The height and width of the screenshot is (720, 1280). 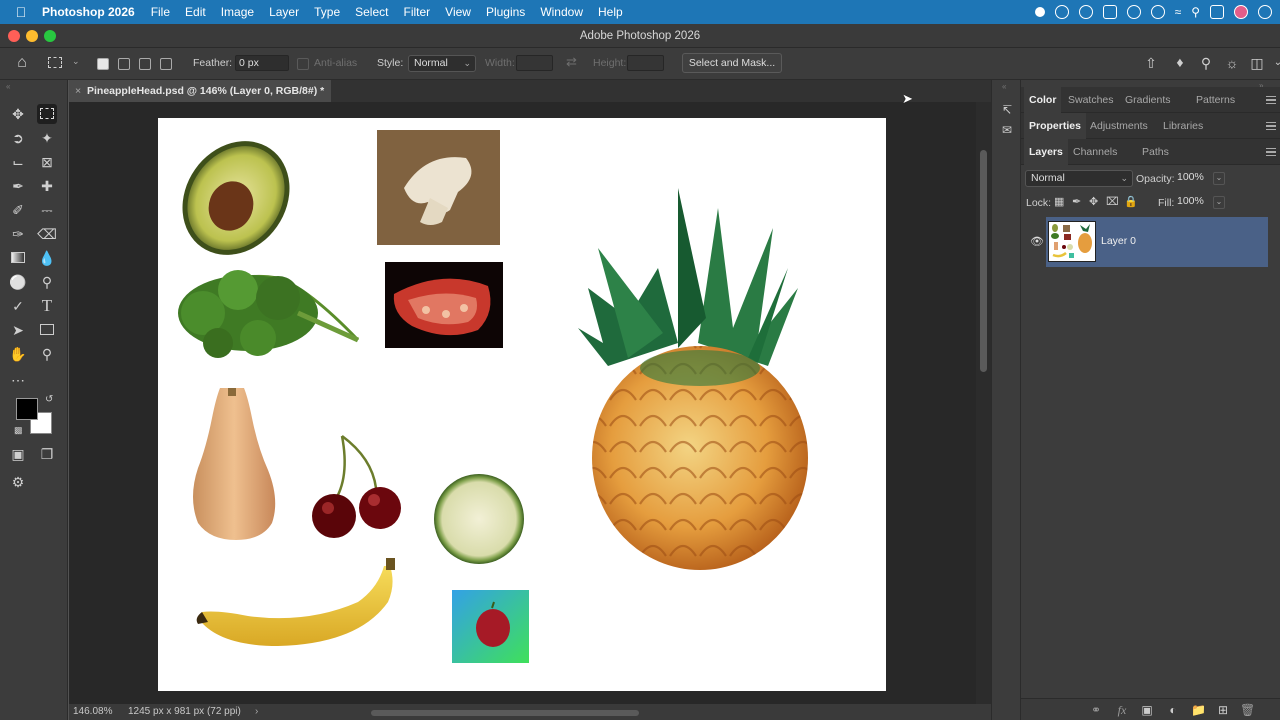 I want to click on opacity-dropdown-icon: ⌄, so click(x=1219, y=178).